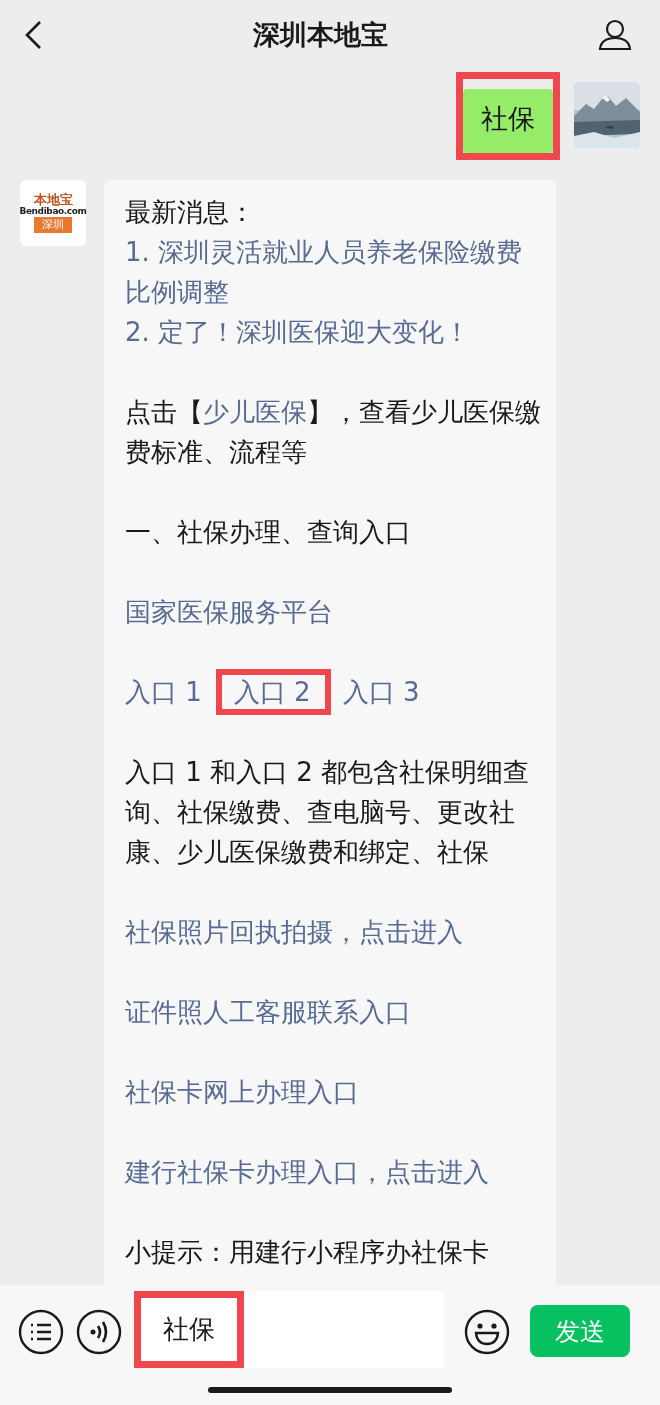 This screenshot has height=1405, width=660. Describe the element at coordinates (268, 532) in the screenshot. I see `message-text: 一、社保办理、查询入口` at that location.